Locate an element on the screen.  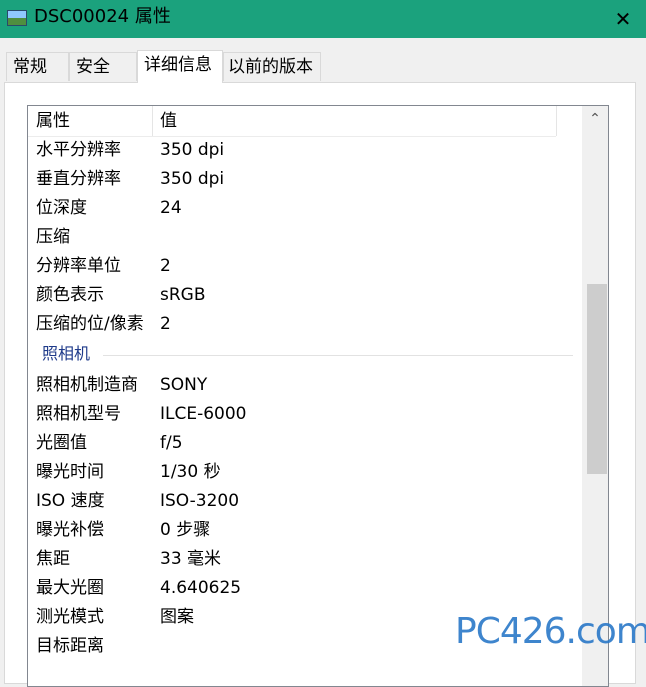
group-divider is located at coordinates (338, 355).